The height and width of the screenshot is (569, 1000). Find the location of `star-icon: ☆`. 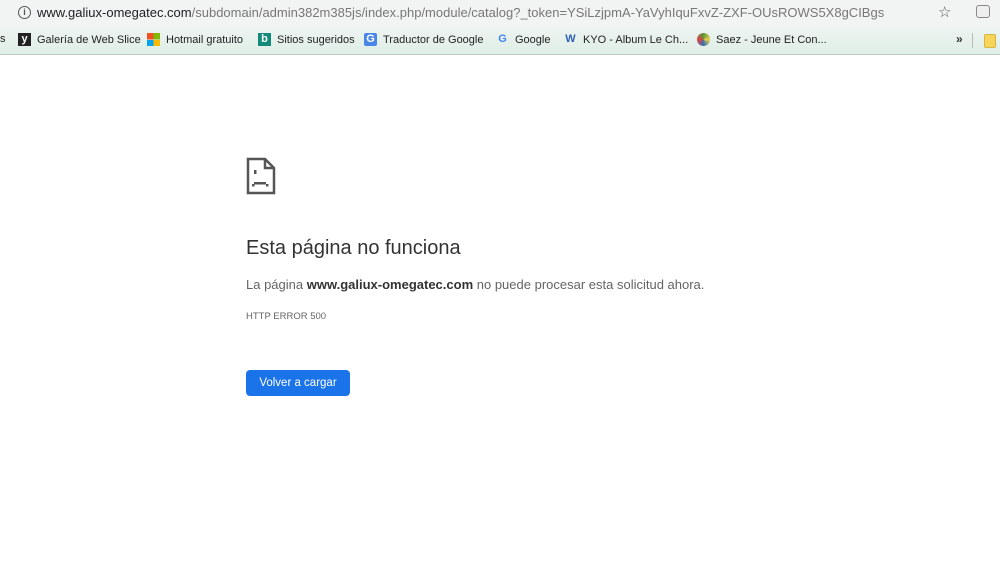

star-icon: ☆ is located at coordinates (944, 12).